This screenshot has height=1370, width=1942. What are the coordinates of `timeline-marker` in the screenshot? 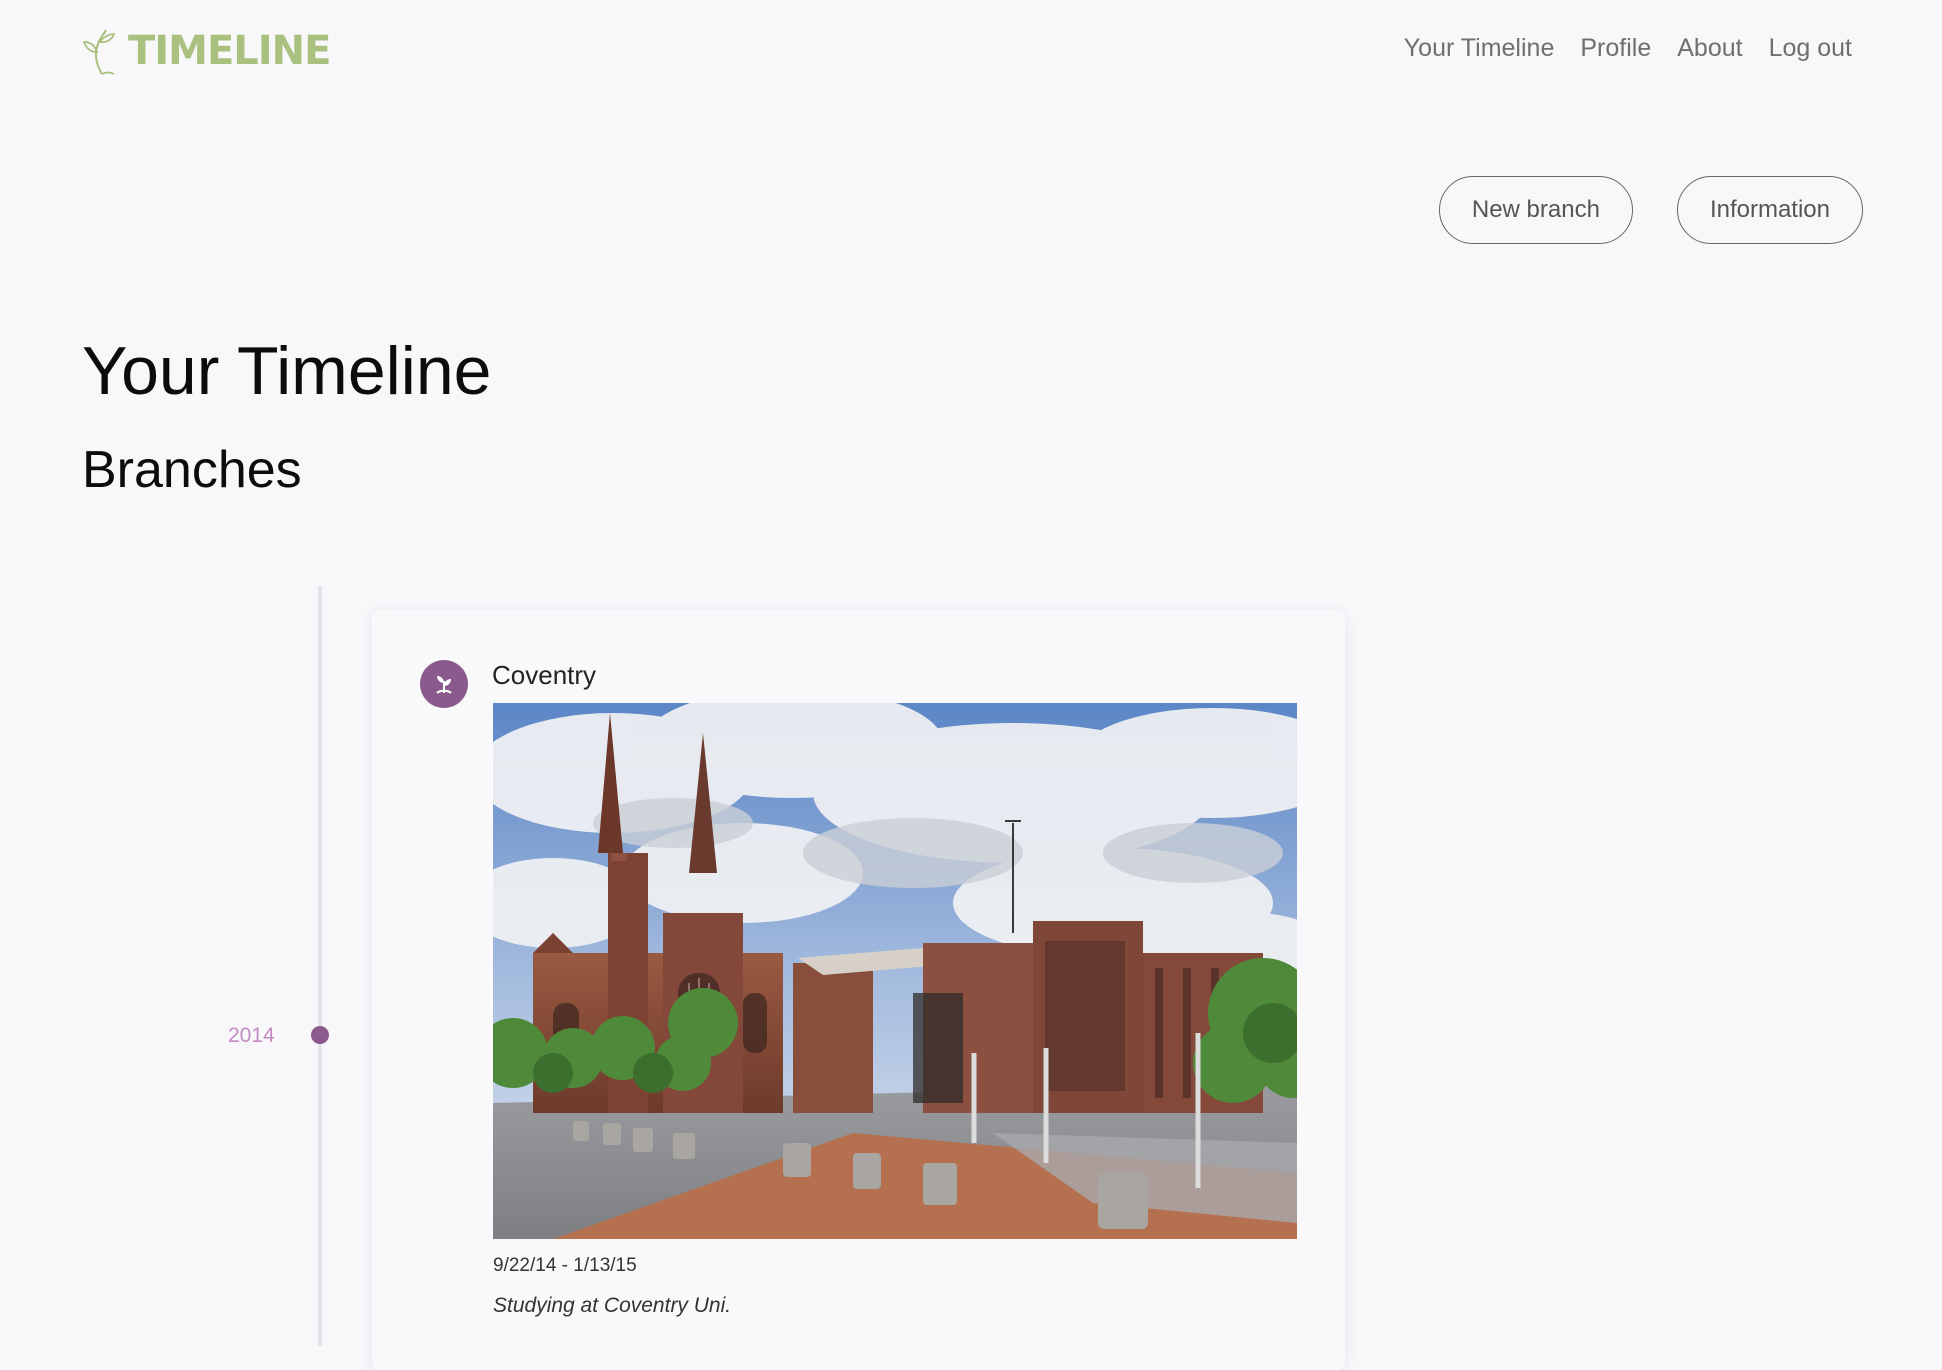 It's located at (320, 1035).